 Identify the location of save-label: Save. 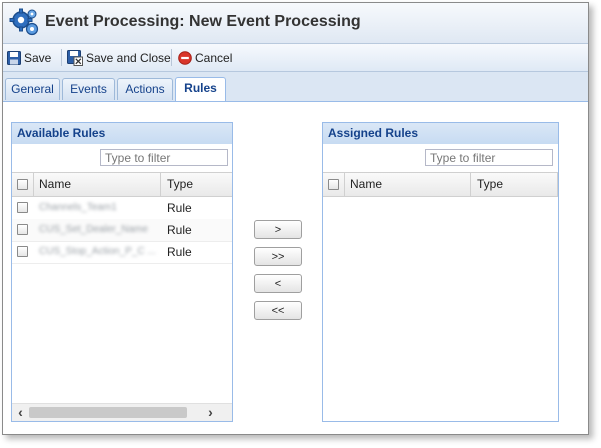
(38, 58).